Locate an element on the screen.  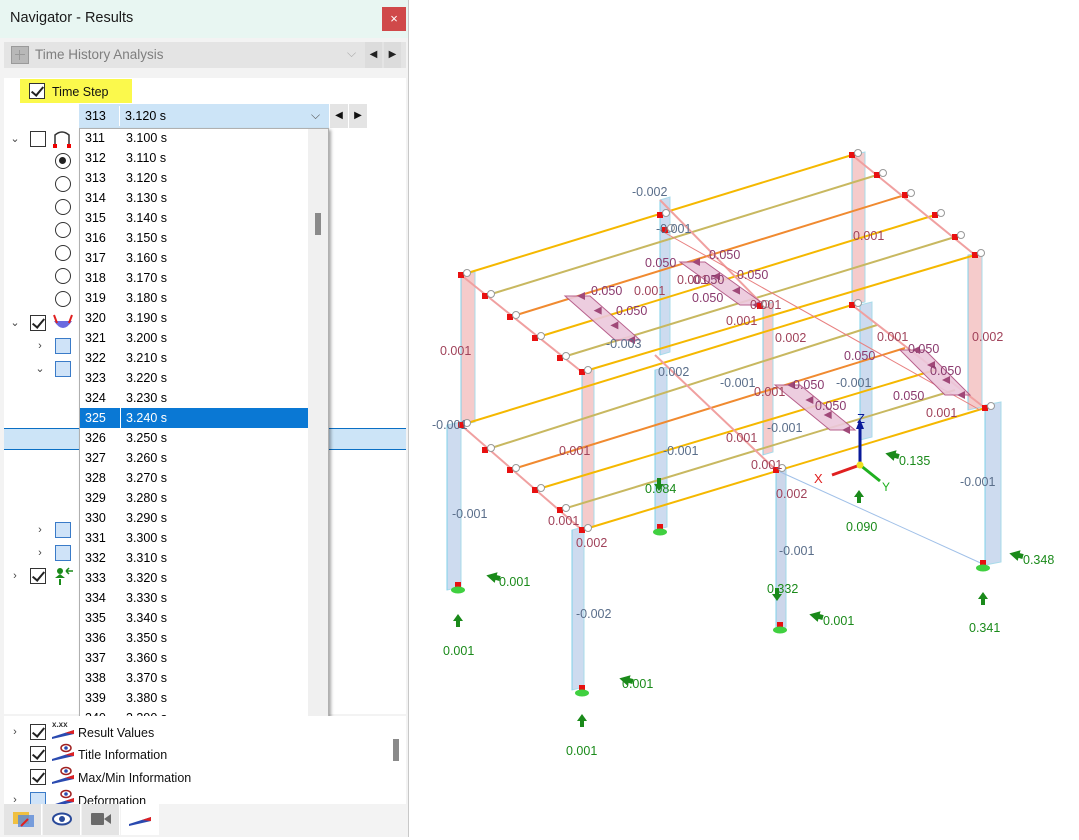
reaction-label: 0.001 is located at coordinates (514, 582).